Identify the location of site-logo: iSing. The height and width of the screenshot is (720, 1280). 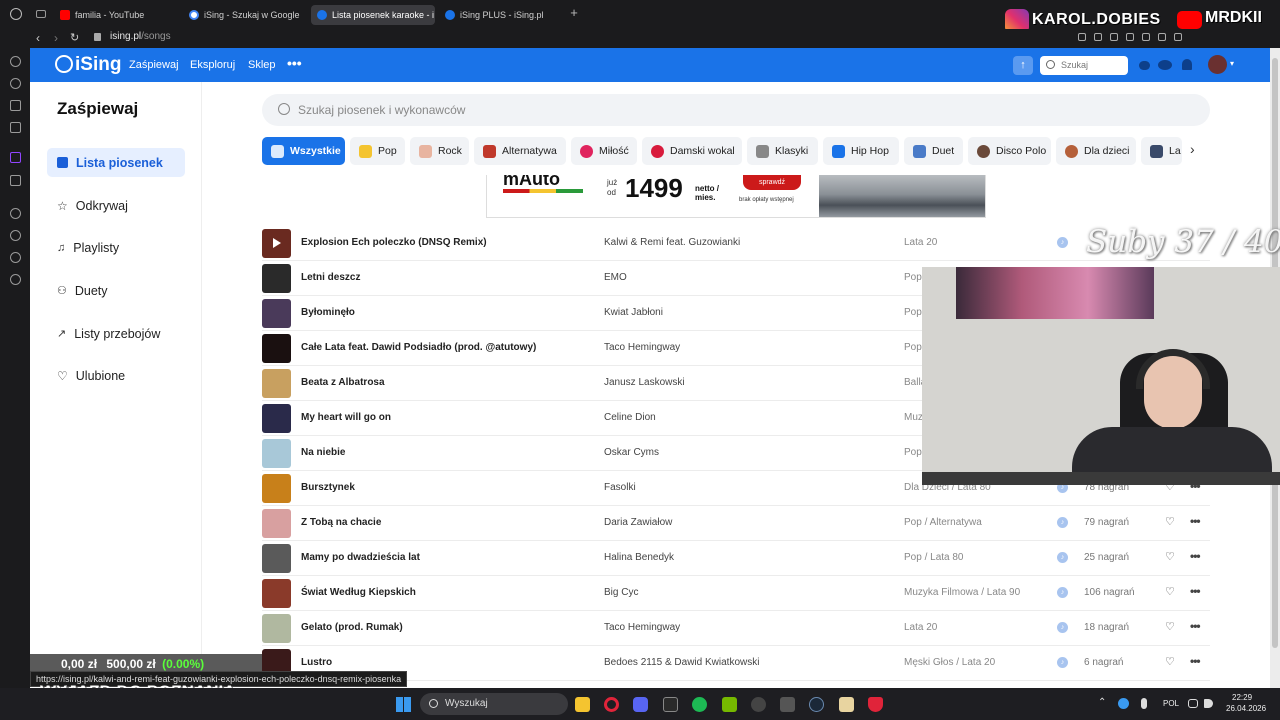
(98, 65).